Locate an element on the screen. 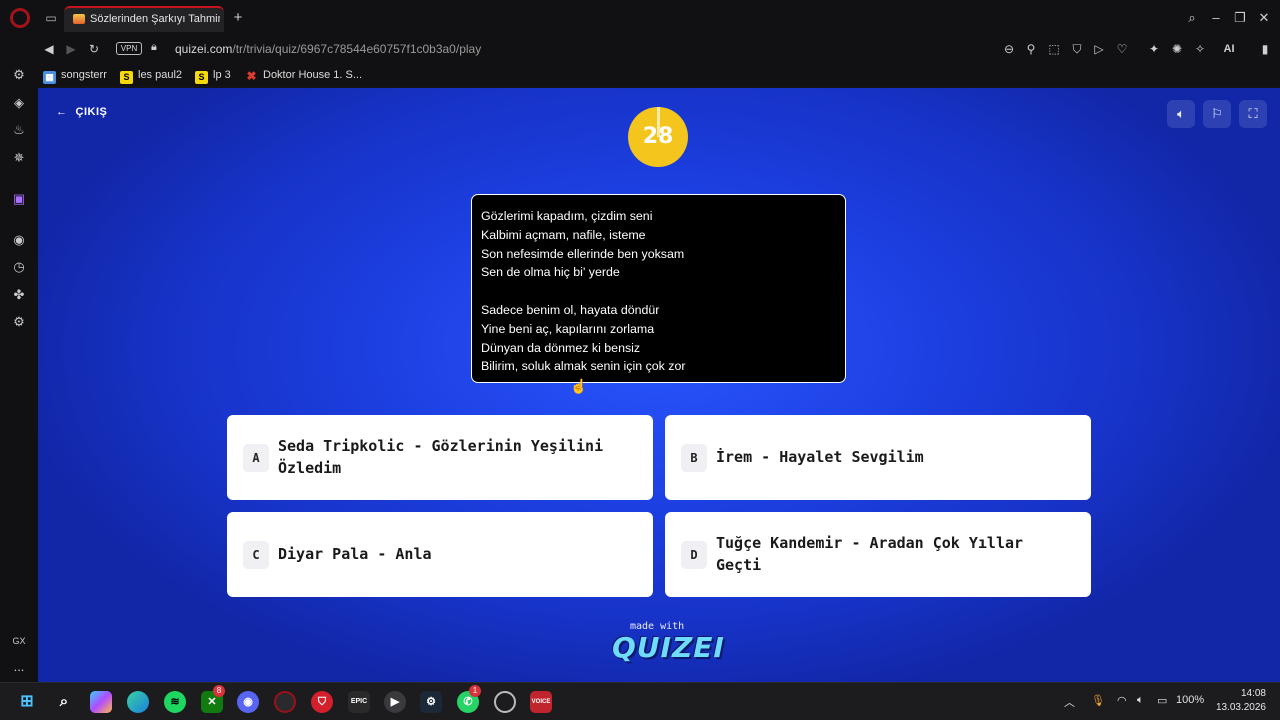  zoom-icon: ⊖ is located at coordinates (1009, 49).